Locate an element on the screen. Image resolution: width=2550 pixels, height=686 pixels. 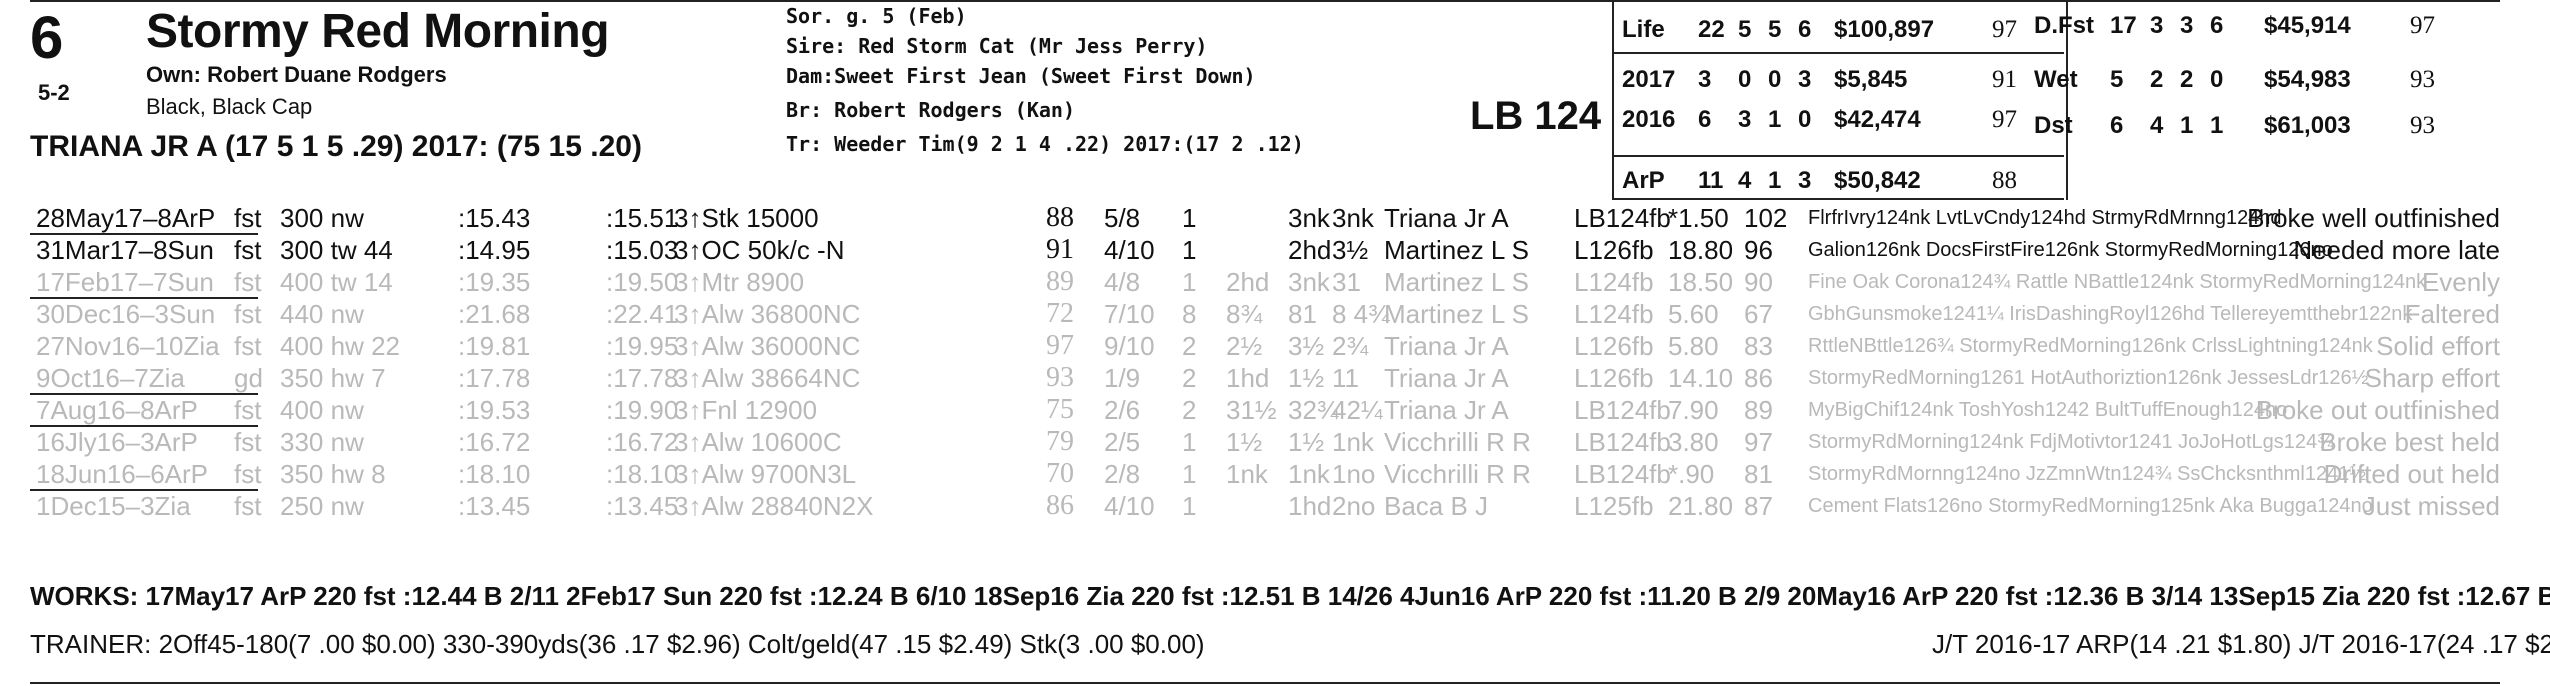
race-cls: 3↑Mtr 8900 is located at coordinates (739, 282).